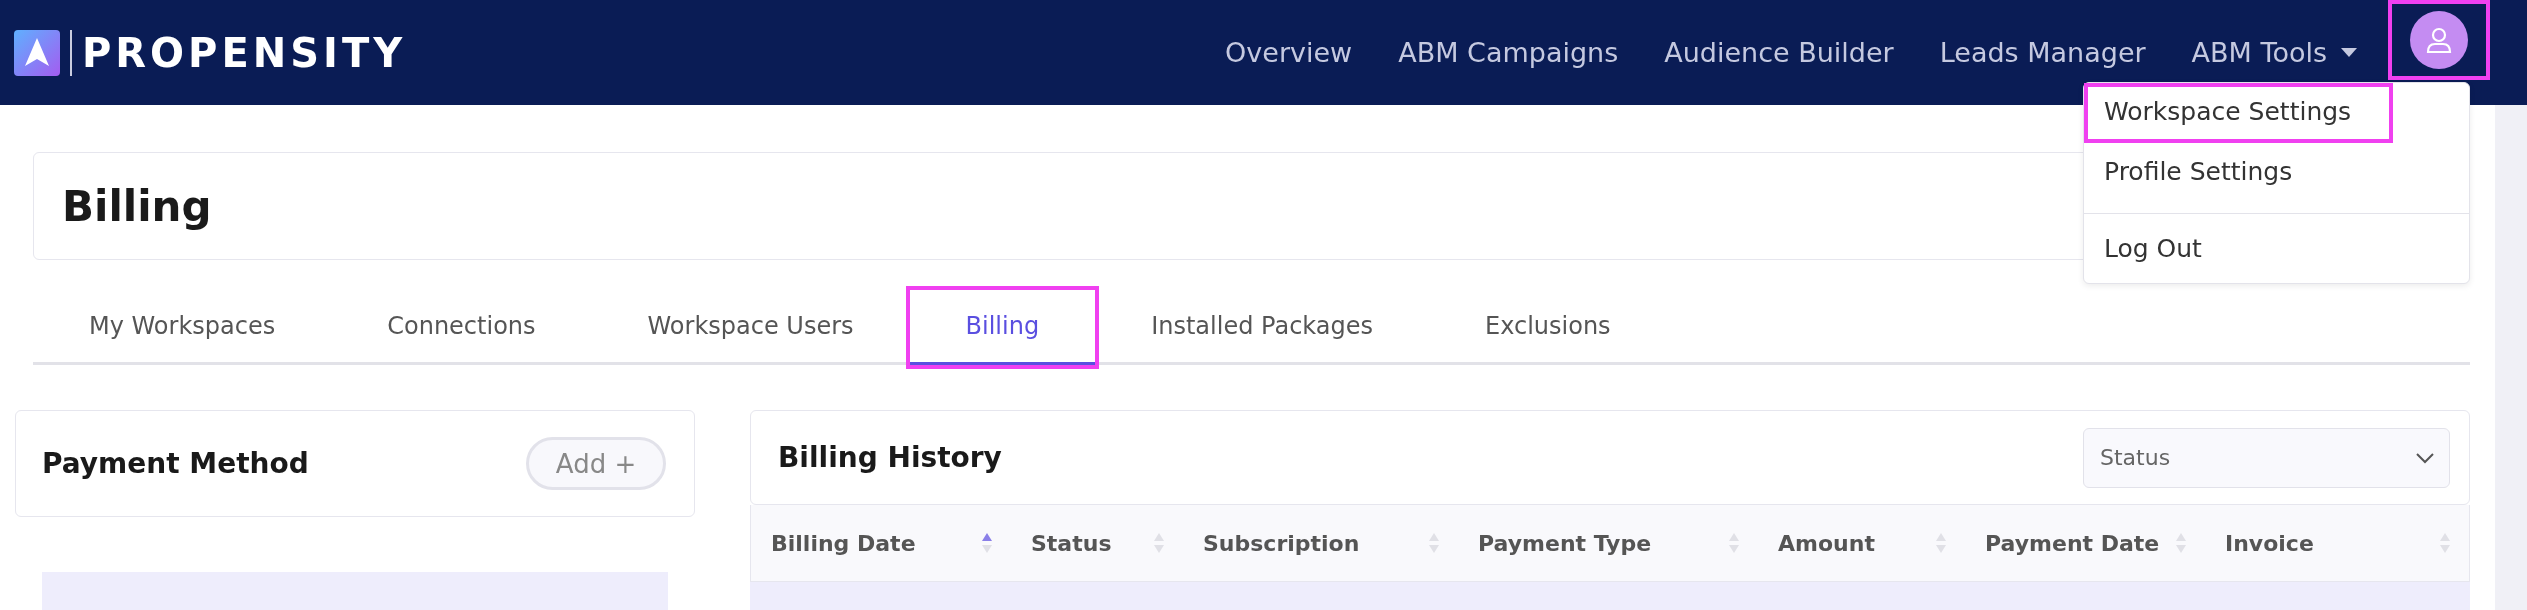 Image resolution: width=2527 pixels, height=610 pixels. Describe the element at coordinates (182, 327) in the screenshot. I see `tab: My Workspaces` at that location.